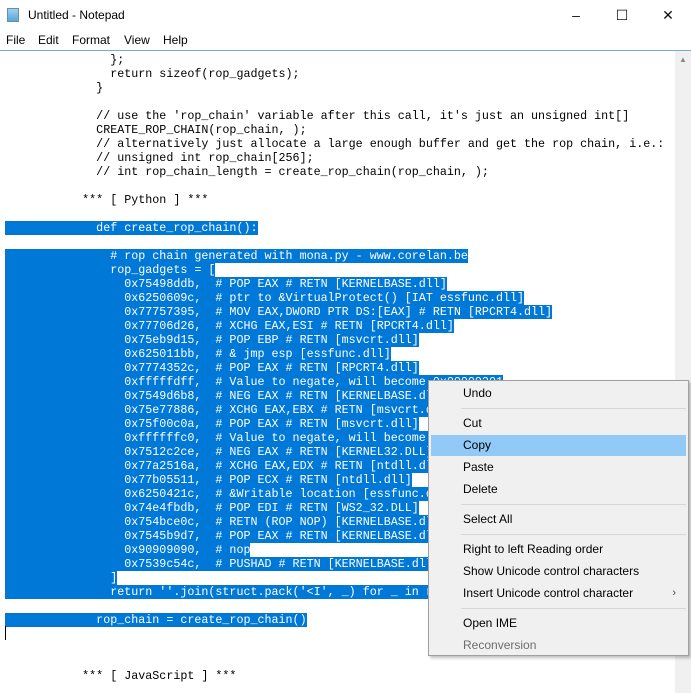 Image resolution: width=691 pixels, height=693 pixels. Describe the element at coordinates (208, 480) in the screenshot. I see `text-line: 0x77b05511, # POP ECX # RETN [ntdll.dll]` at that location.